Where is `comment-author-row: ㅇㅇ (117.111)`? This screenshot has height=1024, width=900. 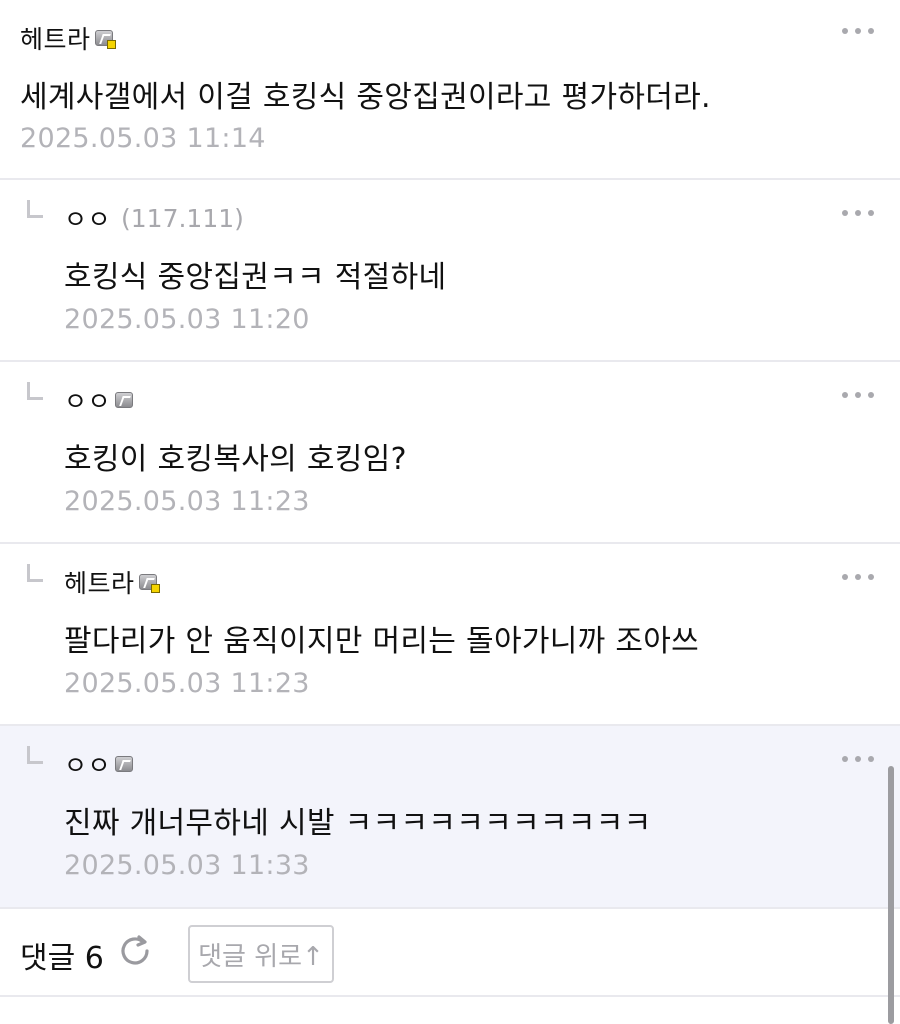
comment-author-row: ㅇㅇ (117.111) is located at coordinates (154, 218).